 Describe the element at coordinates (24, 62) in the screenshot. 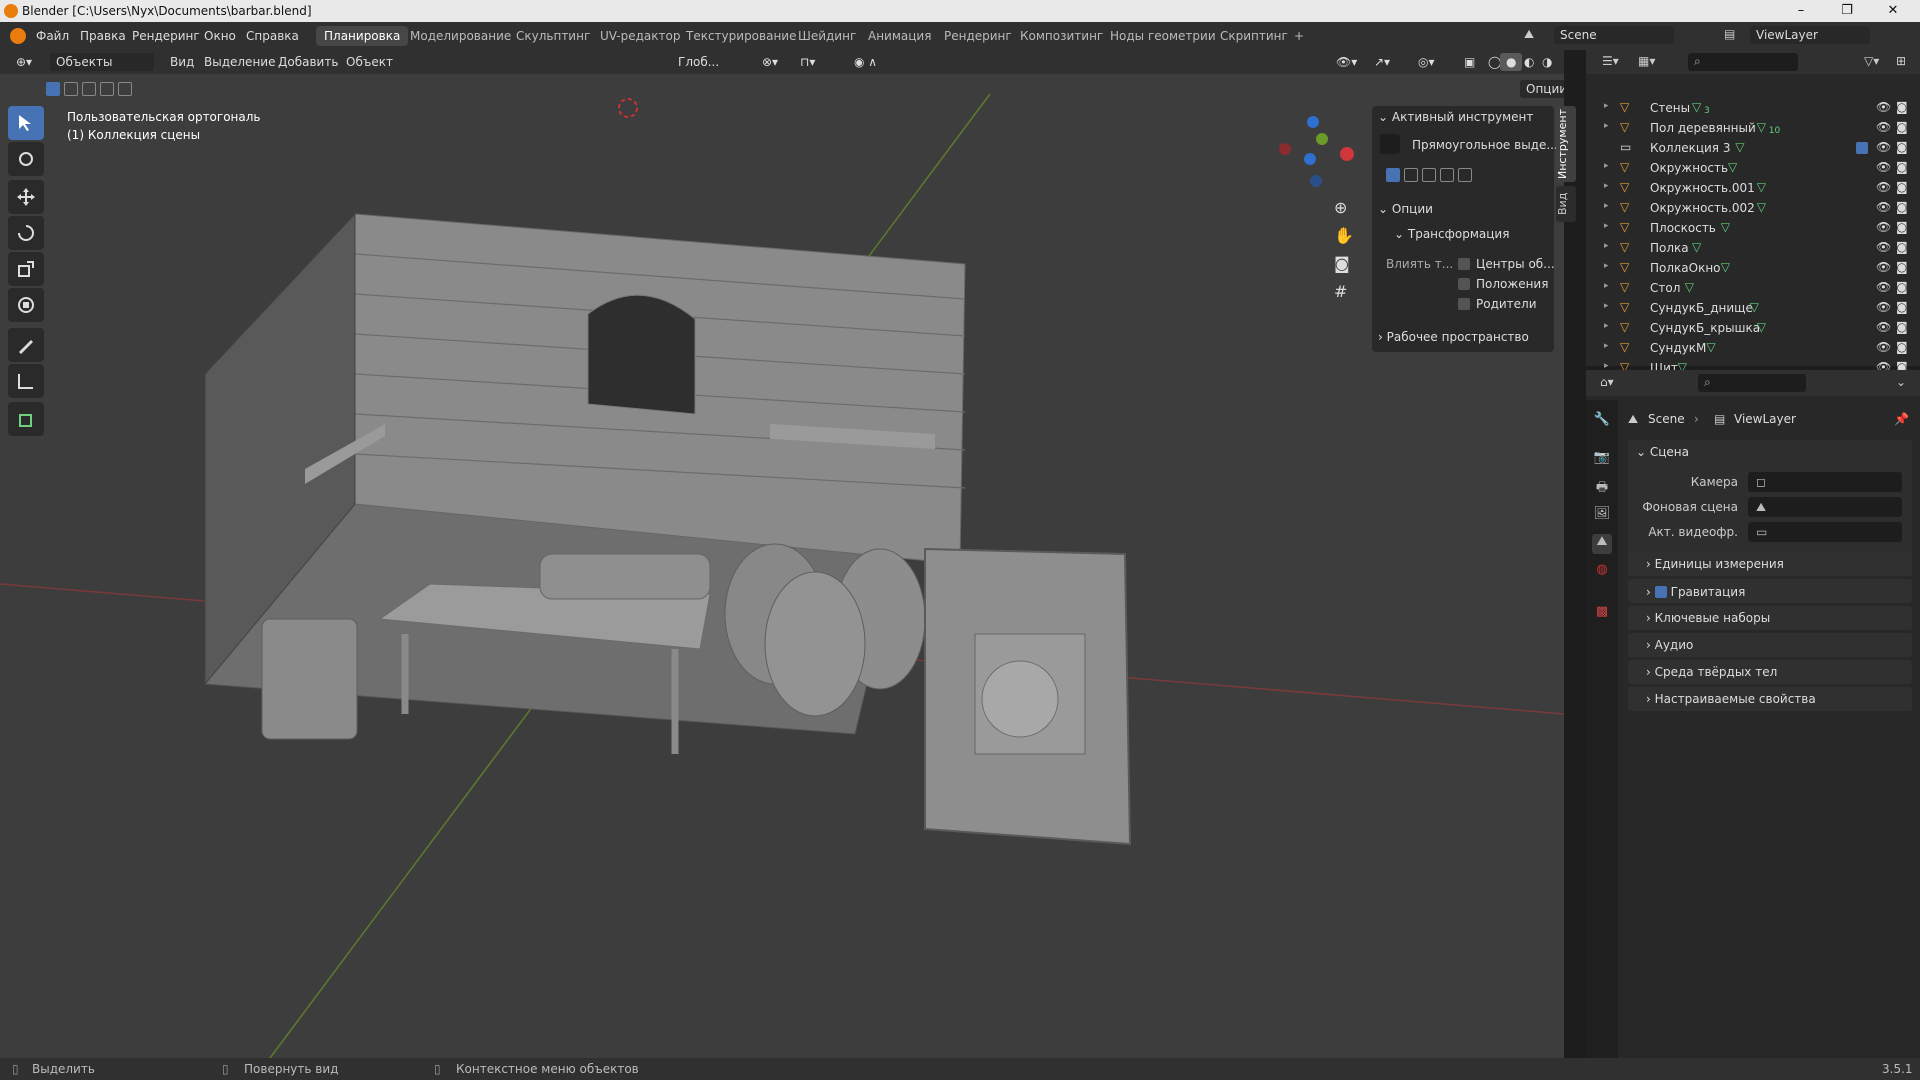

I see `editor-type-icon: ⊕▾` at that location.